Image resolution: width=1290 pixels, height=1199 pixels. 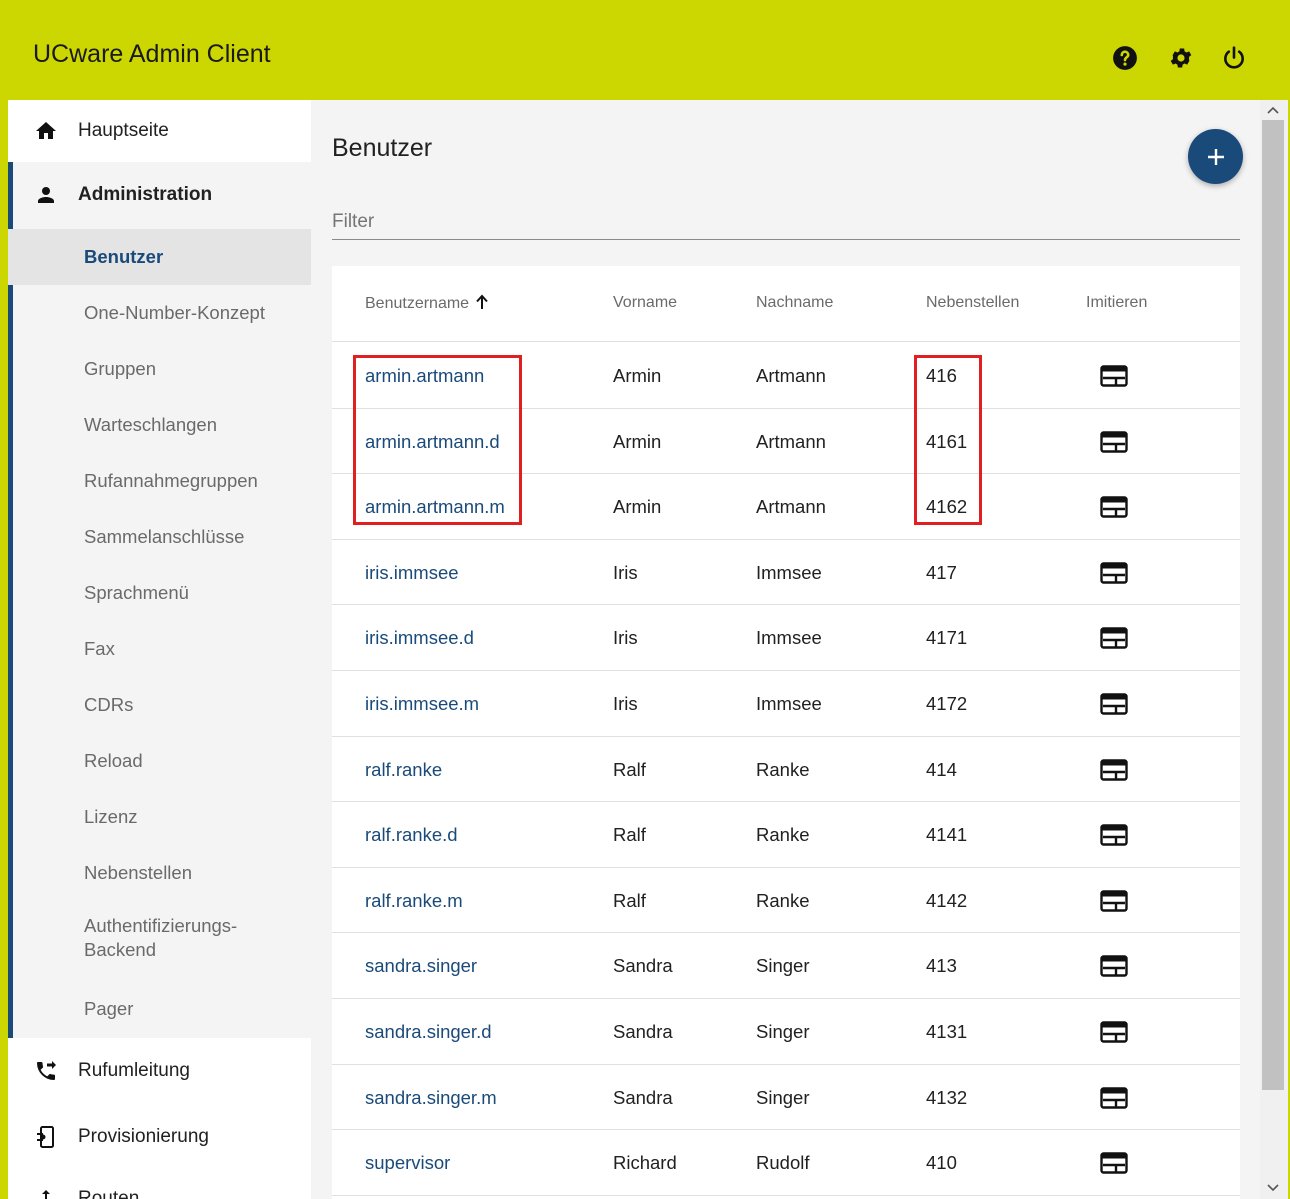 I want to click on sidebar-subitem-one-number-konzept: One-Number-Konzept, so click(x=159, y=313).